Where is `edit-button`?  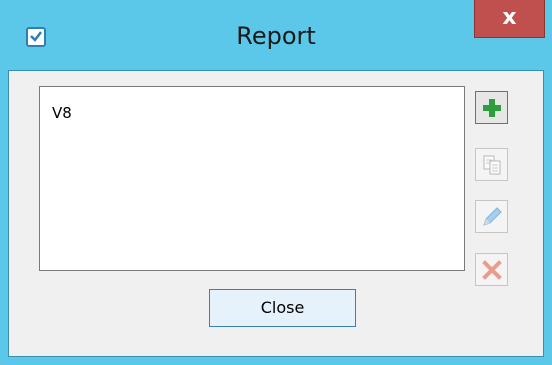 edit-button is located at coordinates (491, 216).